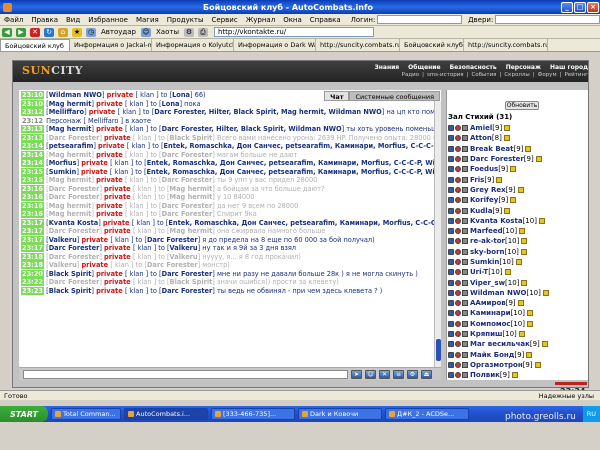 This screenshot has width=600, height=450. What do you see at coordinates (188, 32) in the screenshot?
I see `tools-icon: ⚙` at bounding box center [188, 32].